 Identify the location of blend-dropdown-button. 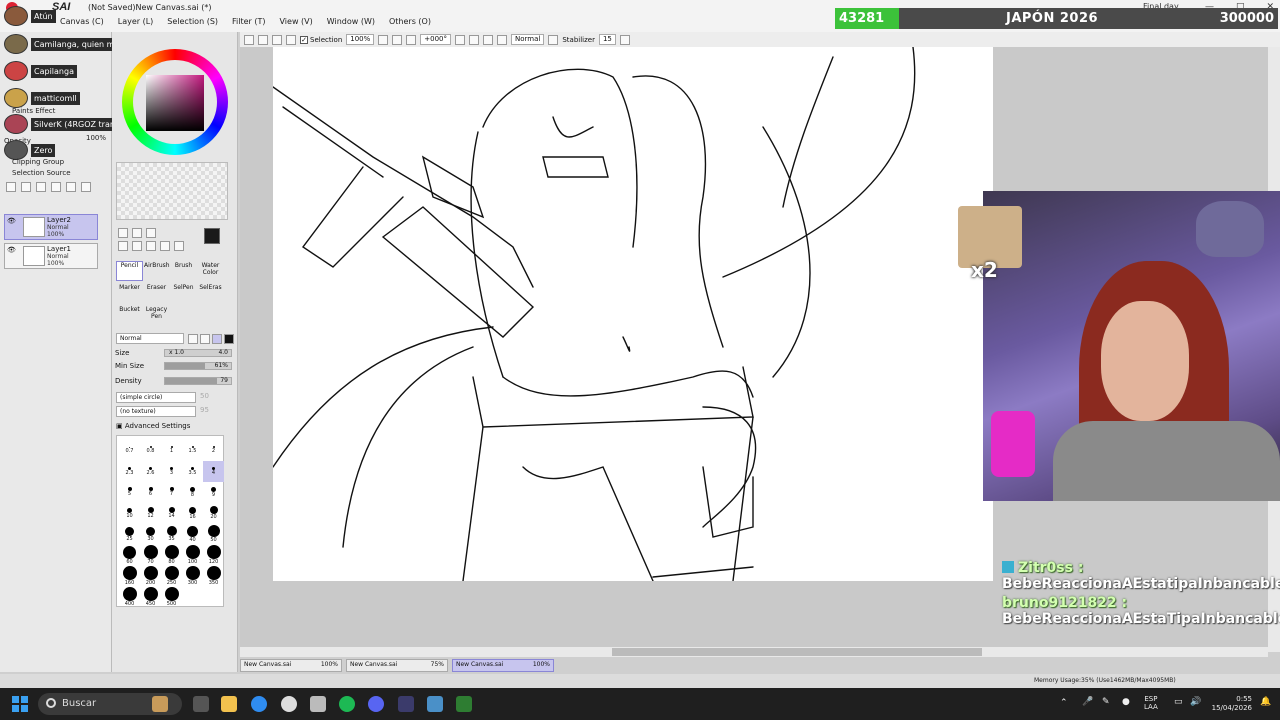
(553, 39).